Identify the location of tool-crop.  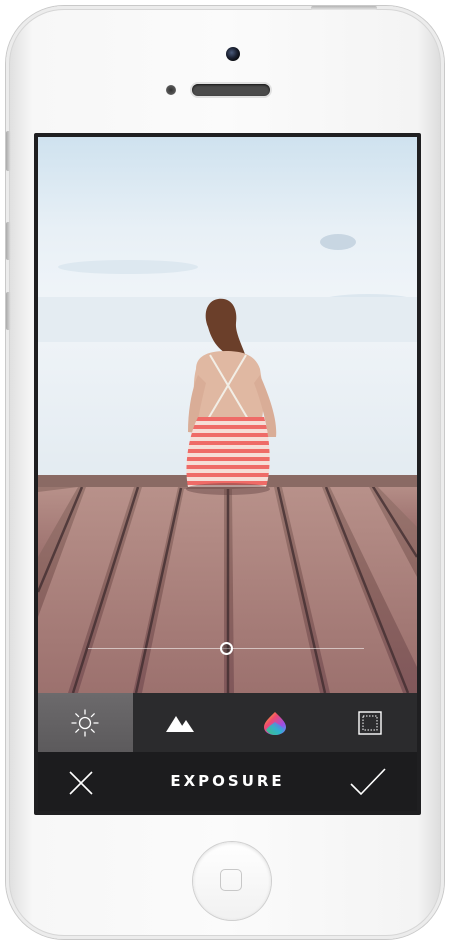
(369, 722).